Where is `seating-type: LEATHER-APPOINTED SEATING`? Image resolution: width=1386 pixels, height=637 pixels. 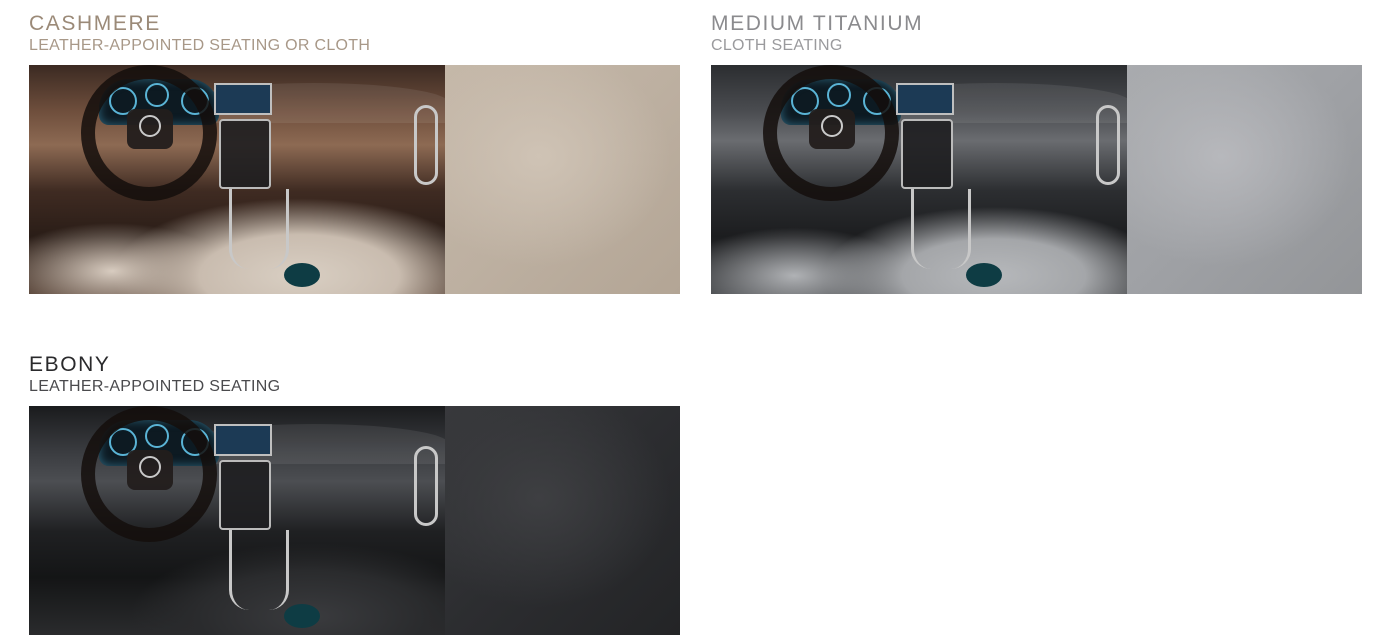 seating-type: LEATHER-APPOINTED SEATING is located at coordinates (155, 386).